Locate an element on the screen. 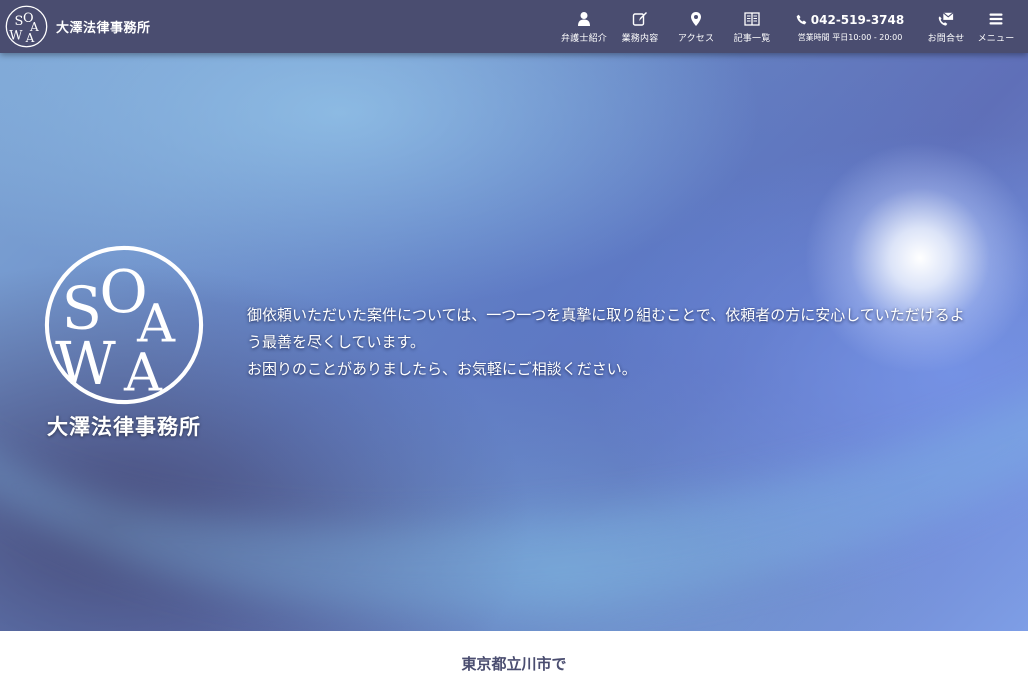 The width and height of the screenshot is (1028, 674). nav-label: 記事一覧 is located at coordinates (752, 39).